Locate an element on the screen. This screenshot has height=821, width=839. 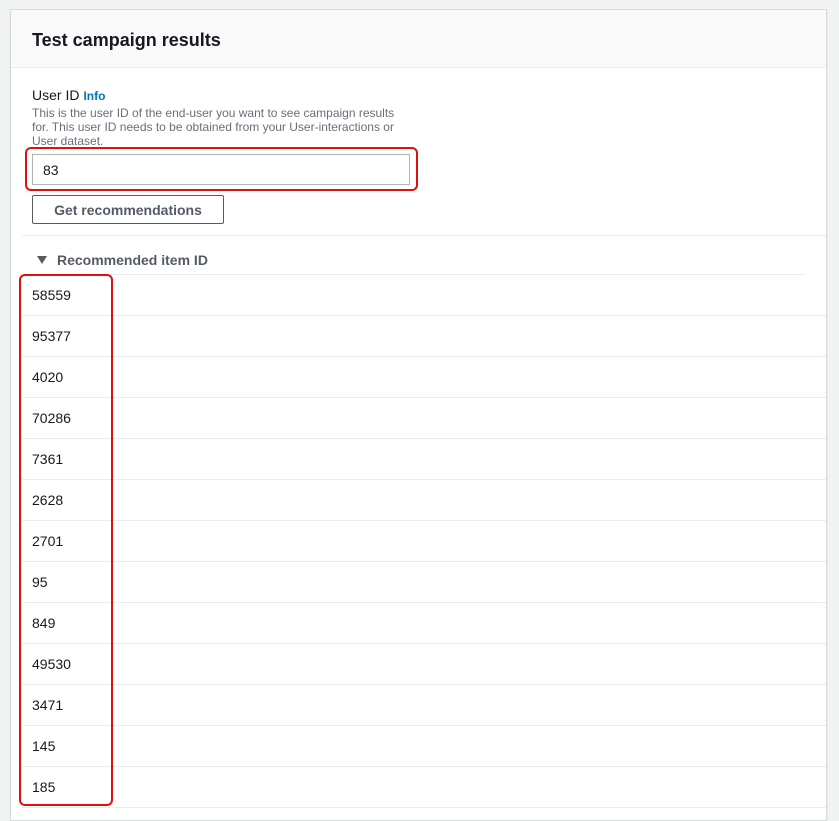
section-divider is located at coordinates (424, 235).